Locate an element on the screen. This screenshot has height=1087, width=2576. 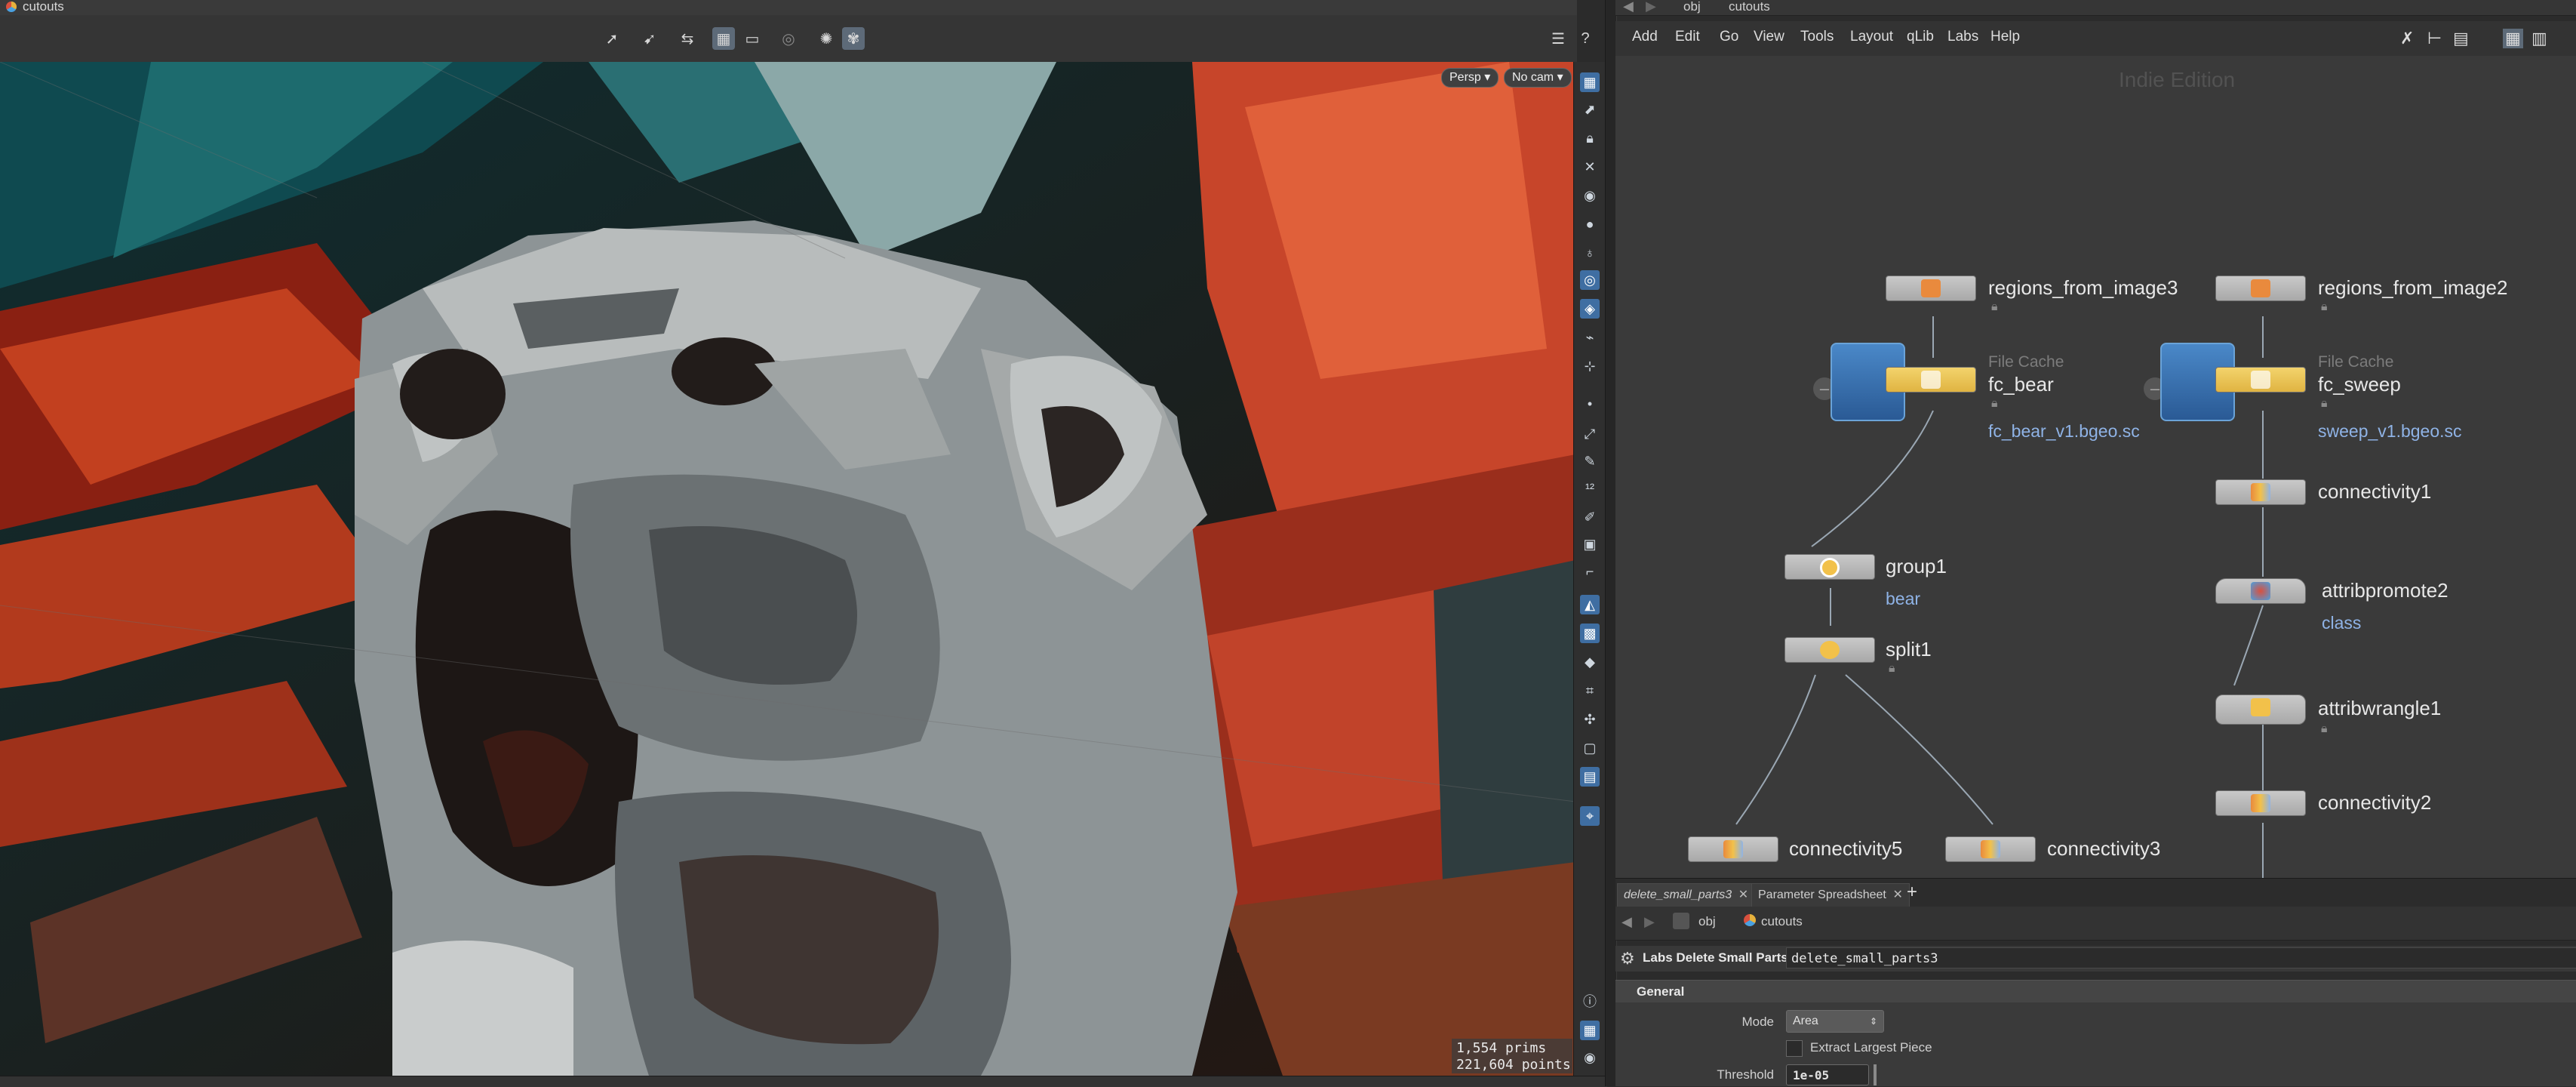
axes-icon: ✣ is located at coordinates (1590, 719).